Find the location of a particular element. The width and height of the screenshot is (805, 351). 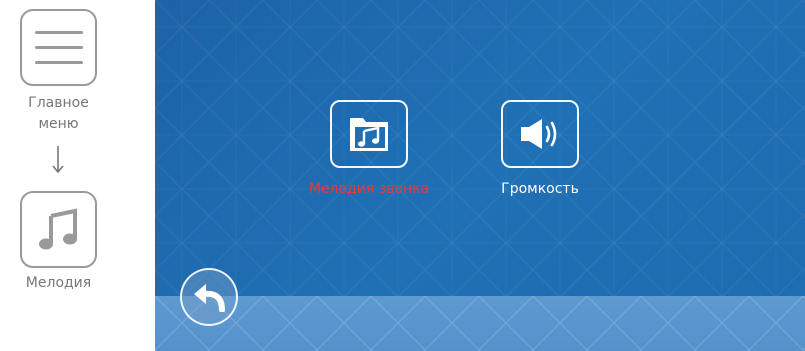

back-button is located at coordinates (209, 297).